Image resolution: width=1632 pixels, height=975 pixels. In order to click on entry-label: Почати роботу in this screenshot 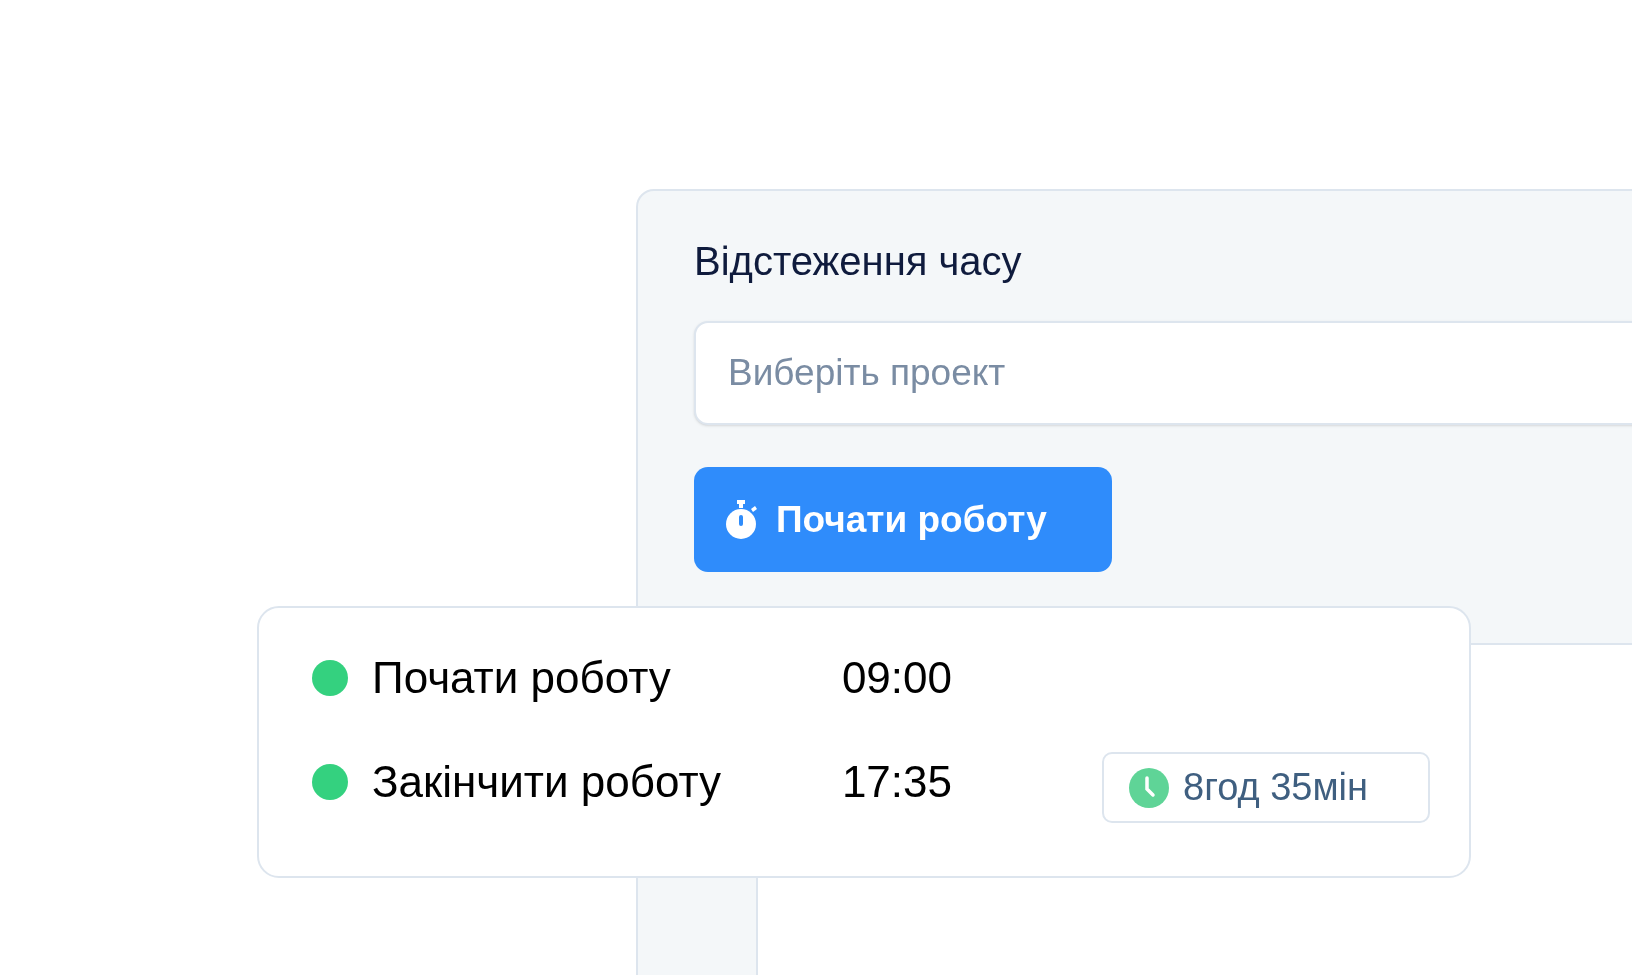, I will do `click(522, 678)`.